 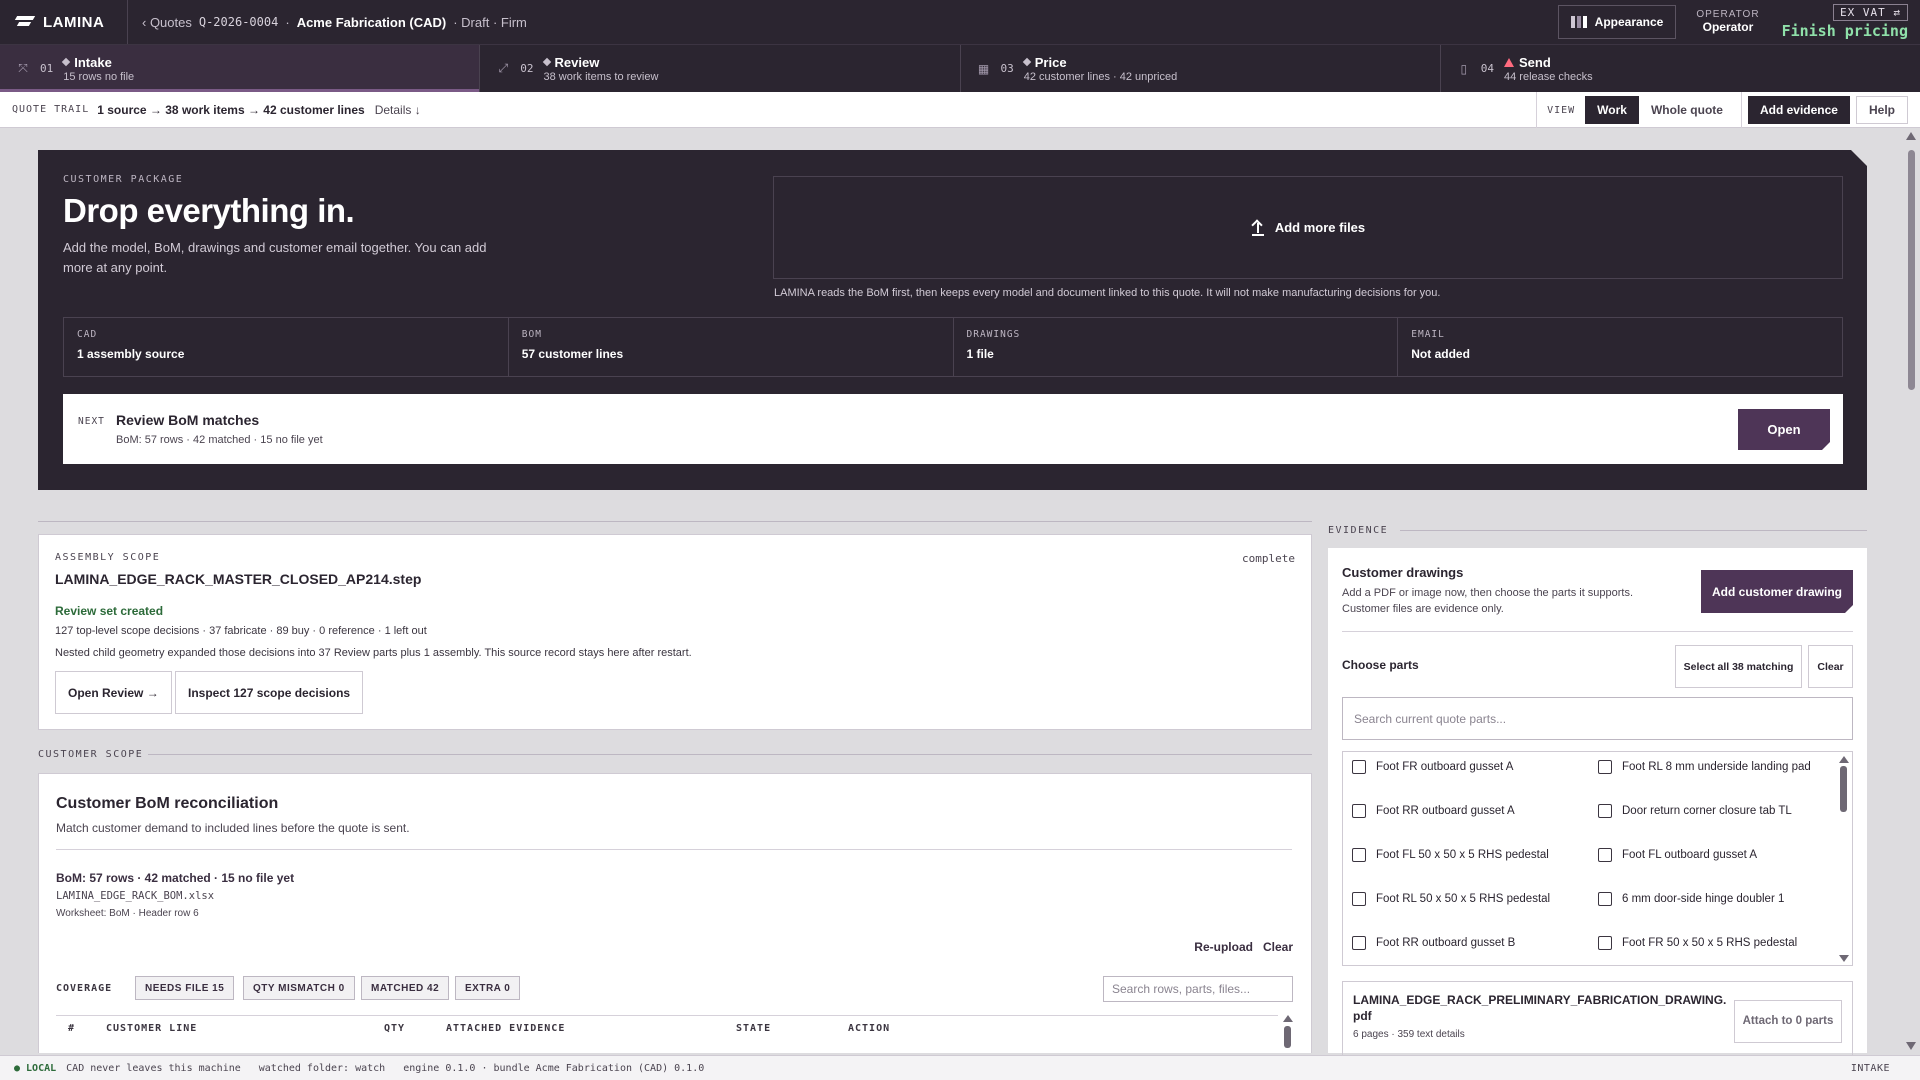 What do you see at coordinates (269, 692) in the screenshot?
I see `inspect-scope-decisions-button: Inspect 127 scope decisions` at bounding box center [269, 692].